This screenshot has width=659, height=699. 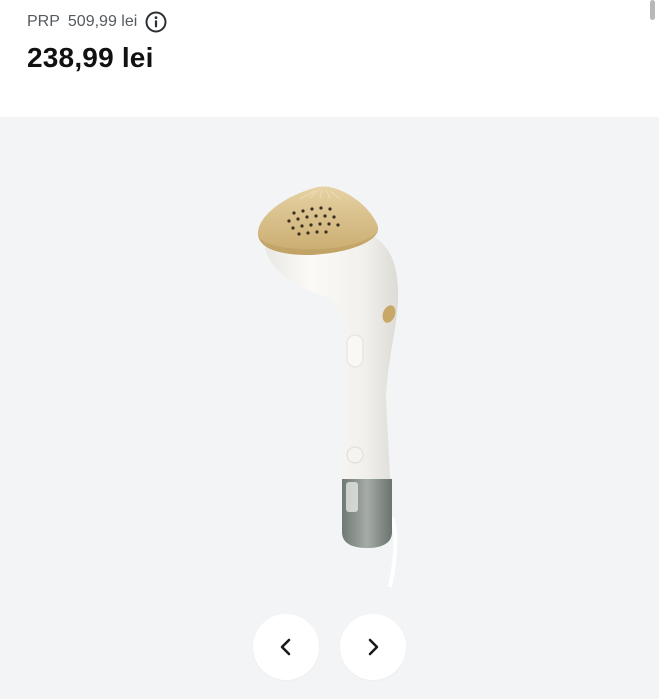 I want to click on chevron-left-icon, so click(x=285, y=647).